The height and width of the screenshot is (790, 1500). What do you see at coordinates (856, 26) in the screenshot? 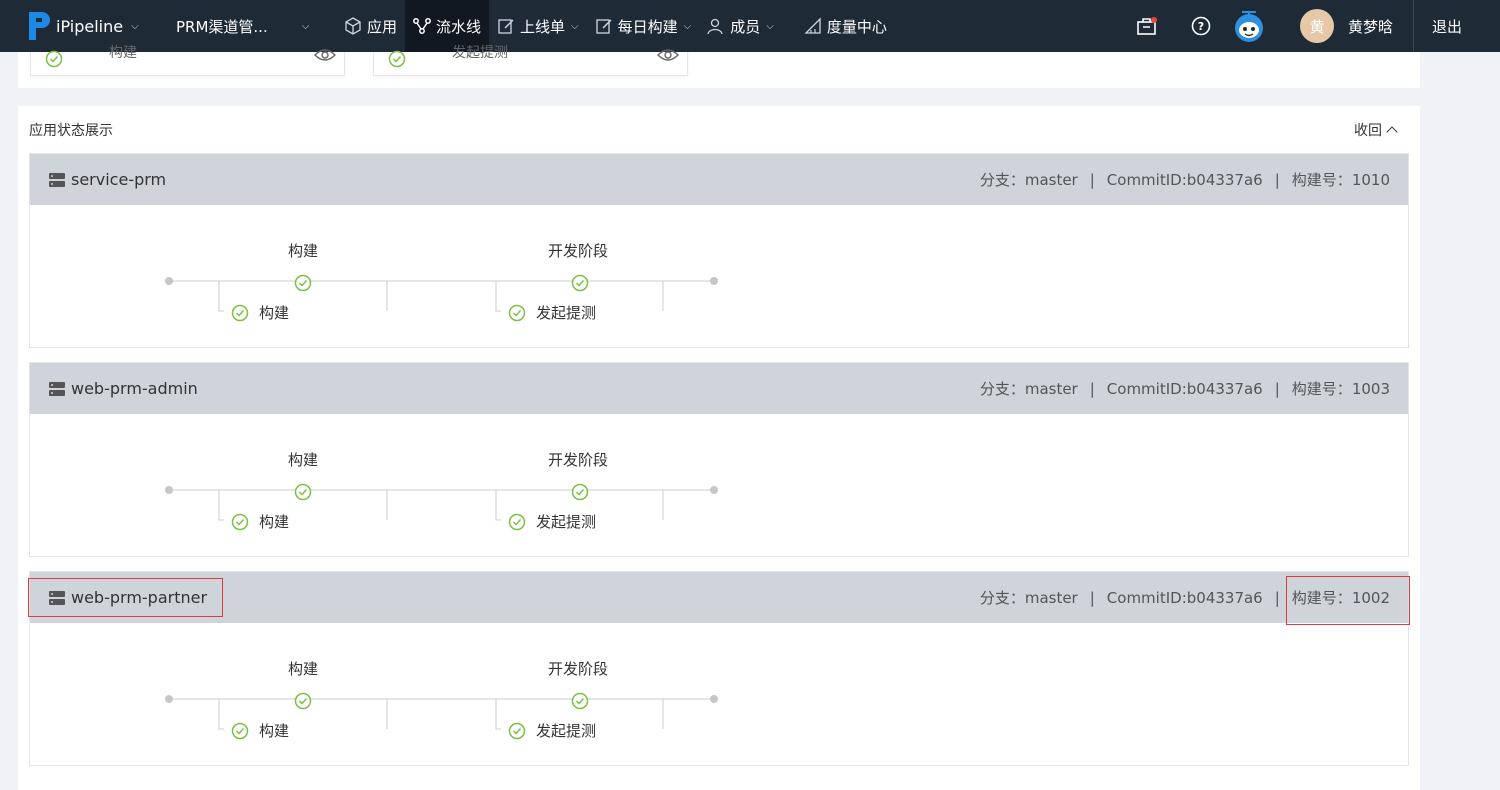
I see `nav-item-label: 度量中心` at bounding box center [856, 26].